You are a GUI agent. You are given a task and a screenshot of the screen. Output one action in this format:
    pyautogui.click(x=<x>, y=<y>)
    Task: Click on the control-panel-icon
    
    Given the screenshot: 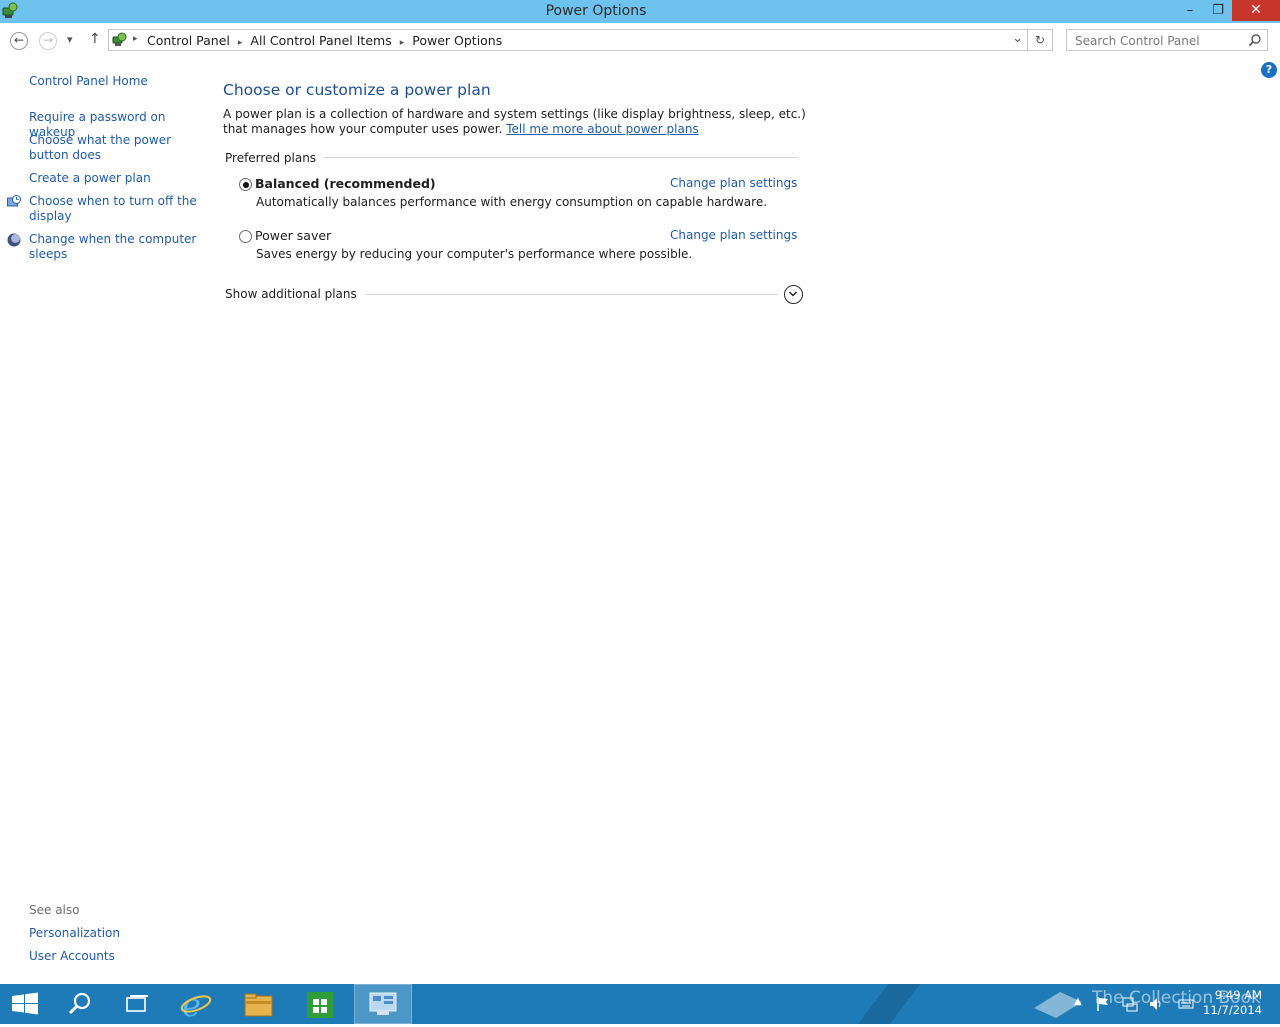 What is the action you would take?
    pyautogui.click(x=120, y=41)
    